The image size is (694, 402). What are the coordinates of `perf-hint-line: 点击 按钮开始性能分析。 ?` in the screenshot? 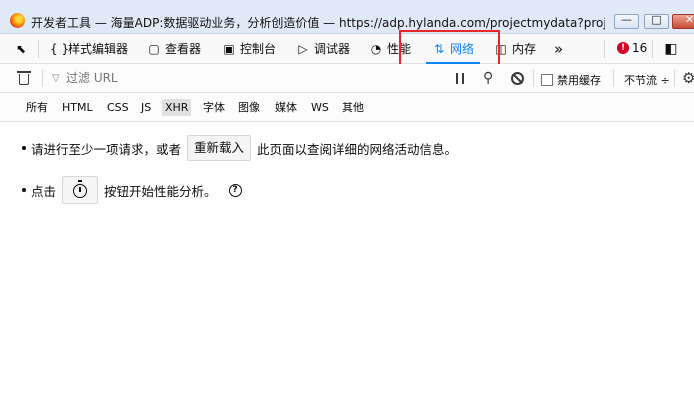 It's located at (132, 190).